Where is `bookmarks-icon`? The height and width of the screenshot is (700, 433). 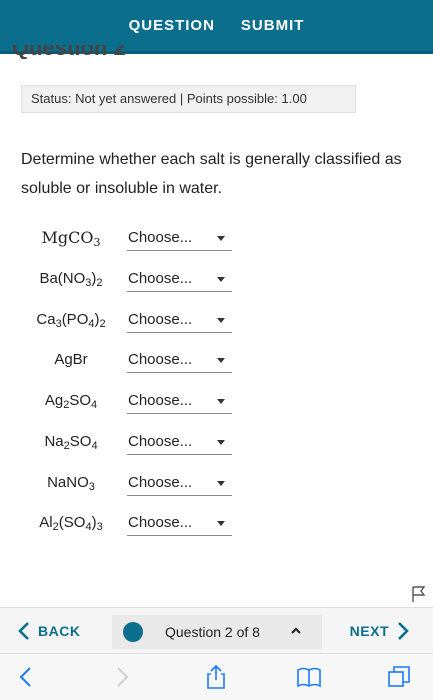 bookmarks-icon is located at coordinates (309, 677).